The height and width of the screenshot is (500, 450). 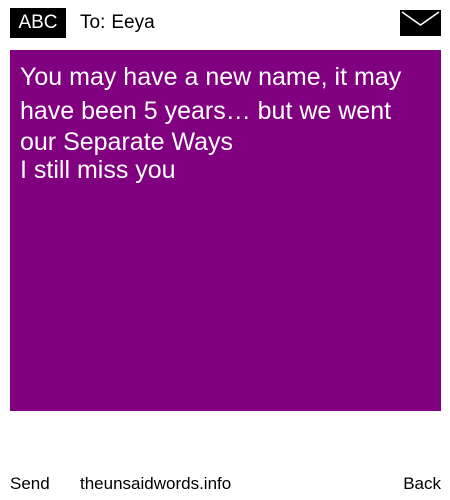 What do you see at coordinates (30, 484) in the screenshot?
I see `send-button: Send` at bounding box center [30, 484].